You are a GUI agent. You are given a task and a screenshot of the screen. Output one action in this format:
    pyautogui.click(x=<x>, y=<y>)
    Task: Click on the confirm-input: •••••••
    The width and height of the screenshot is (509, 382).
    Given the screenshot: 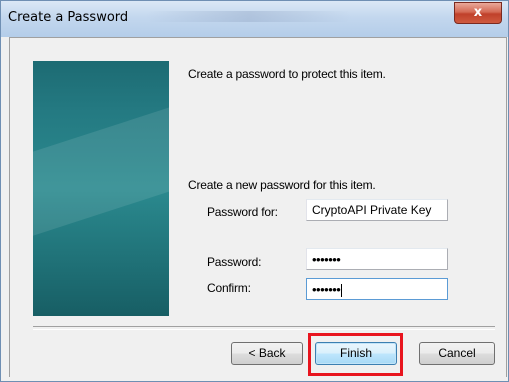 What is the action you would take?
    pyautogui.click(x=377, y=289)
    